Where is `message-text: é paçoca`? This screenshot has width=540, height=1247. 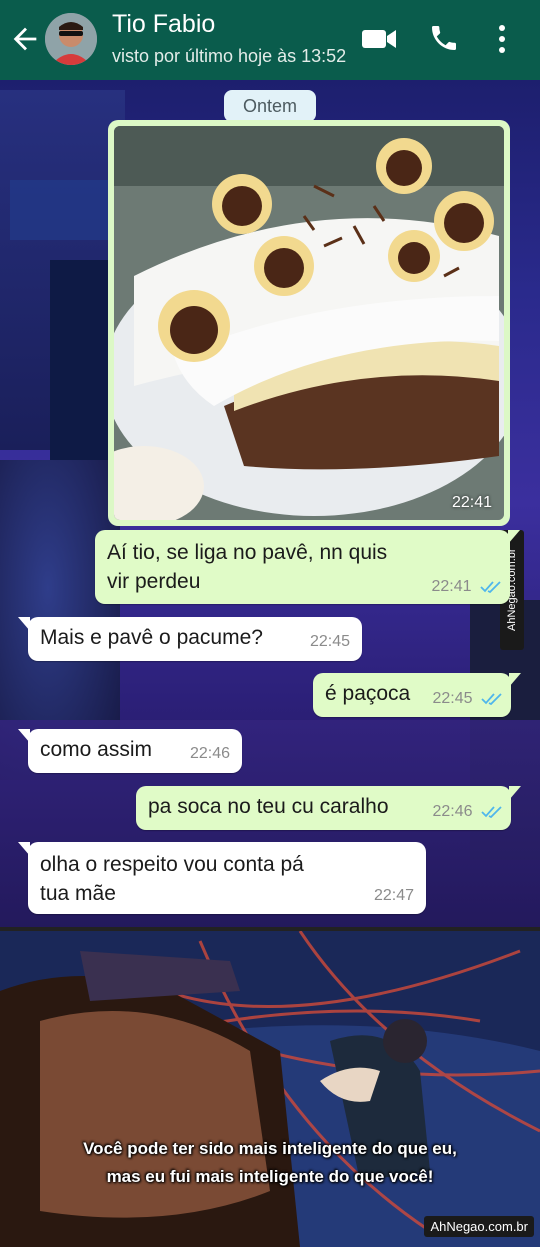
message-text: é paçoca is located at coordinates (368, 693).